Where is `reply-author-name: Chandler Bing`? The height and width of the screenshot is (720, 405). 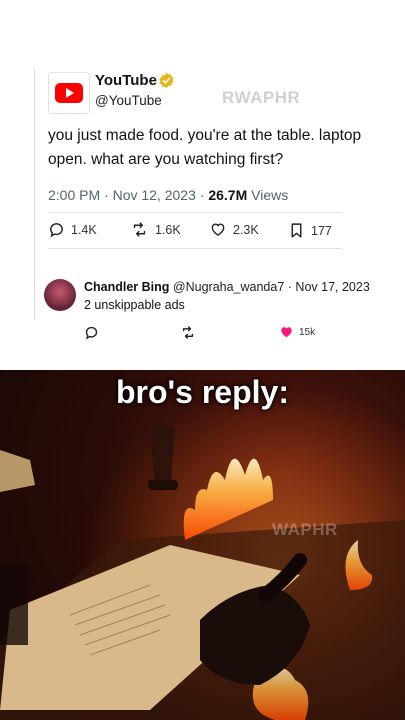 reply-author-name: Chandler Bing is located at coordinates (126, 287).